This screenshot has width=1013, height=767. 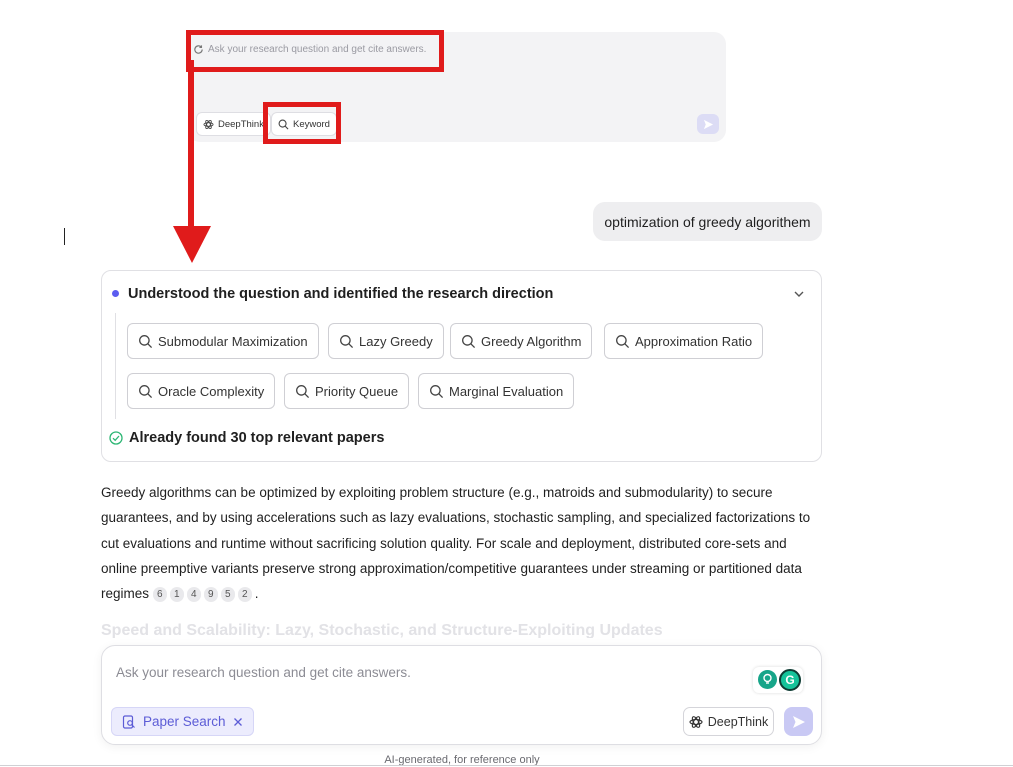 What do you see at coordinates (176, 595) in the screenshot?
I see `citation-badge: 1` at bounding box center [176, 595].